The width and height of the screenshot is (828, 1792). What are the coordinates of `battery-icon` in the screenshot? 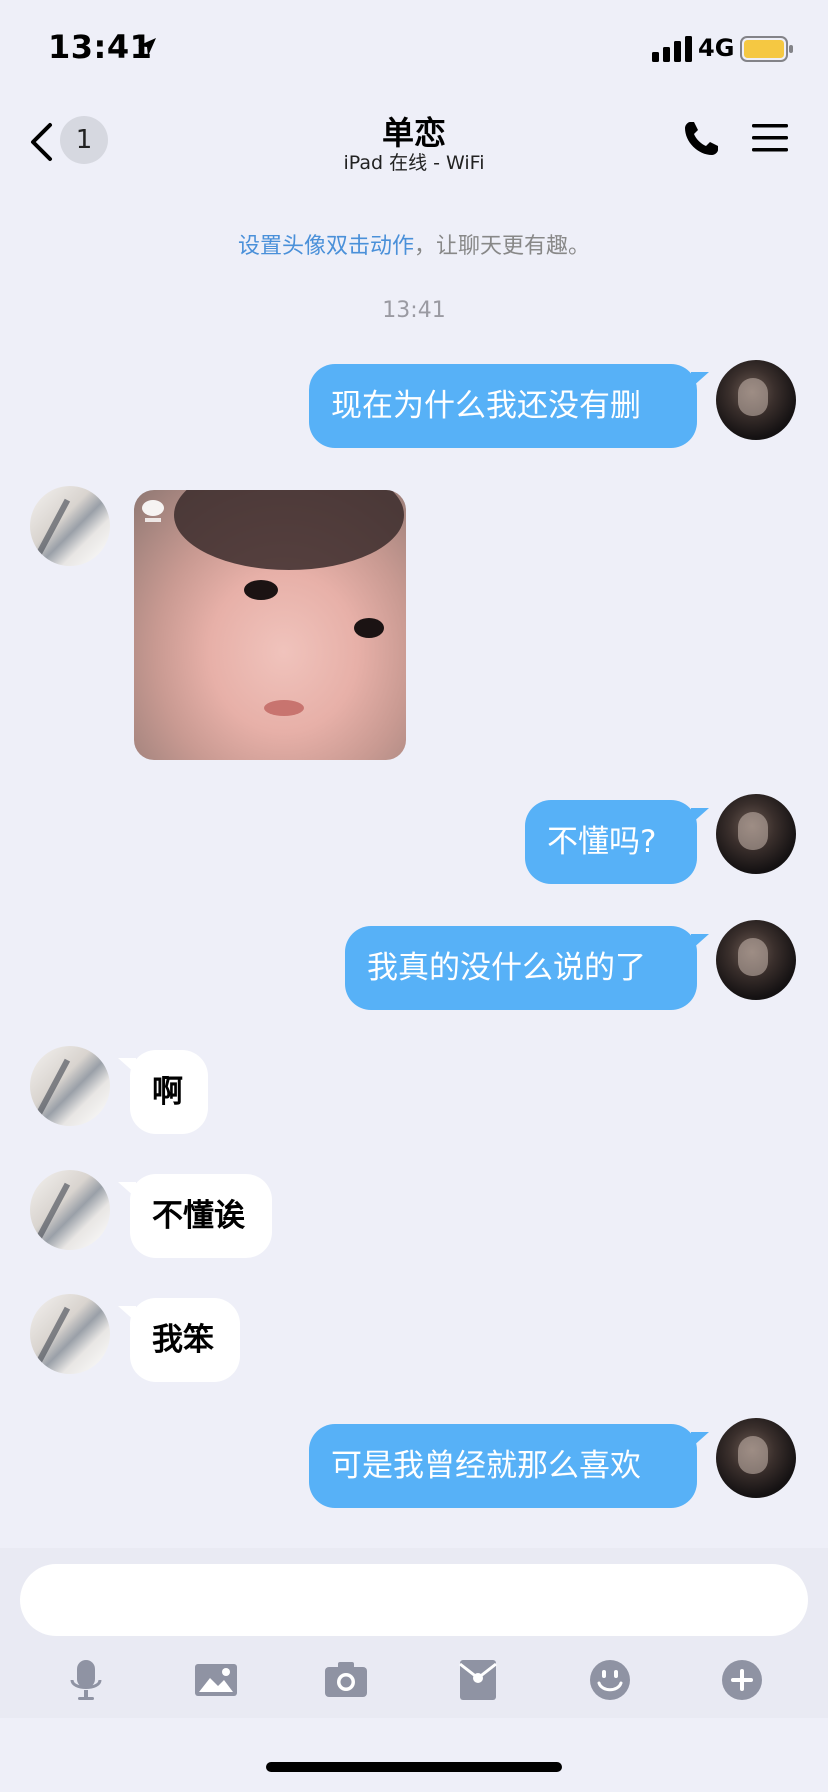 It's located at (766, 49).